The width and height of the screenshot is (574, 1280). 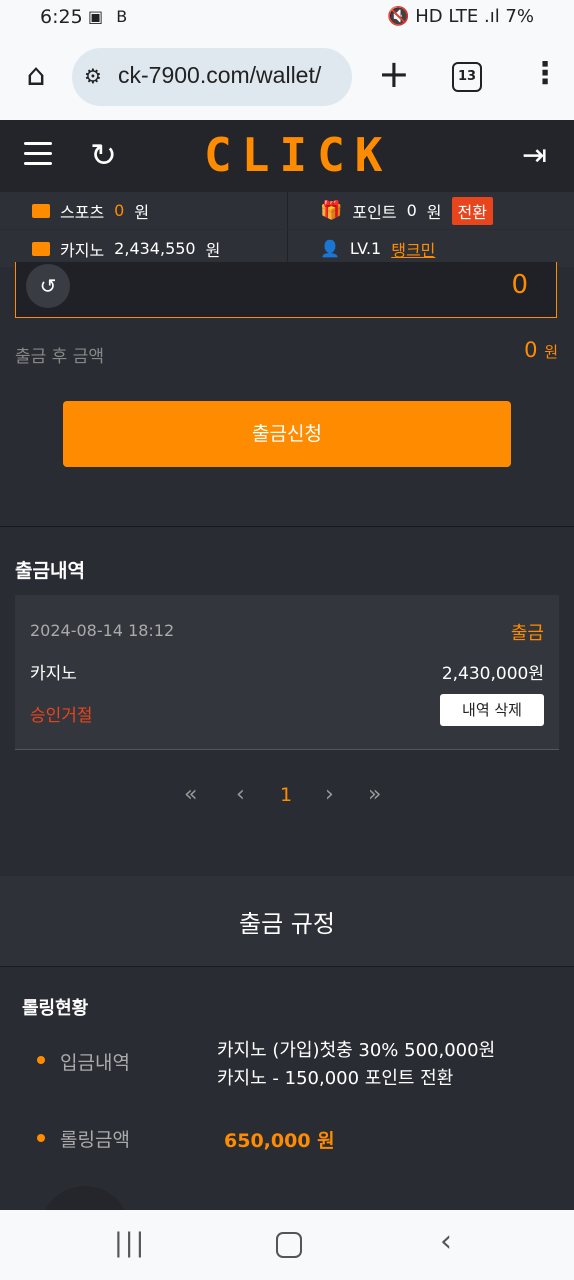 I want to click on username-link: 탱크민, so click(x=413, y=249).